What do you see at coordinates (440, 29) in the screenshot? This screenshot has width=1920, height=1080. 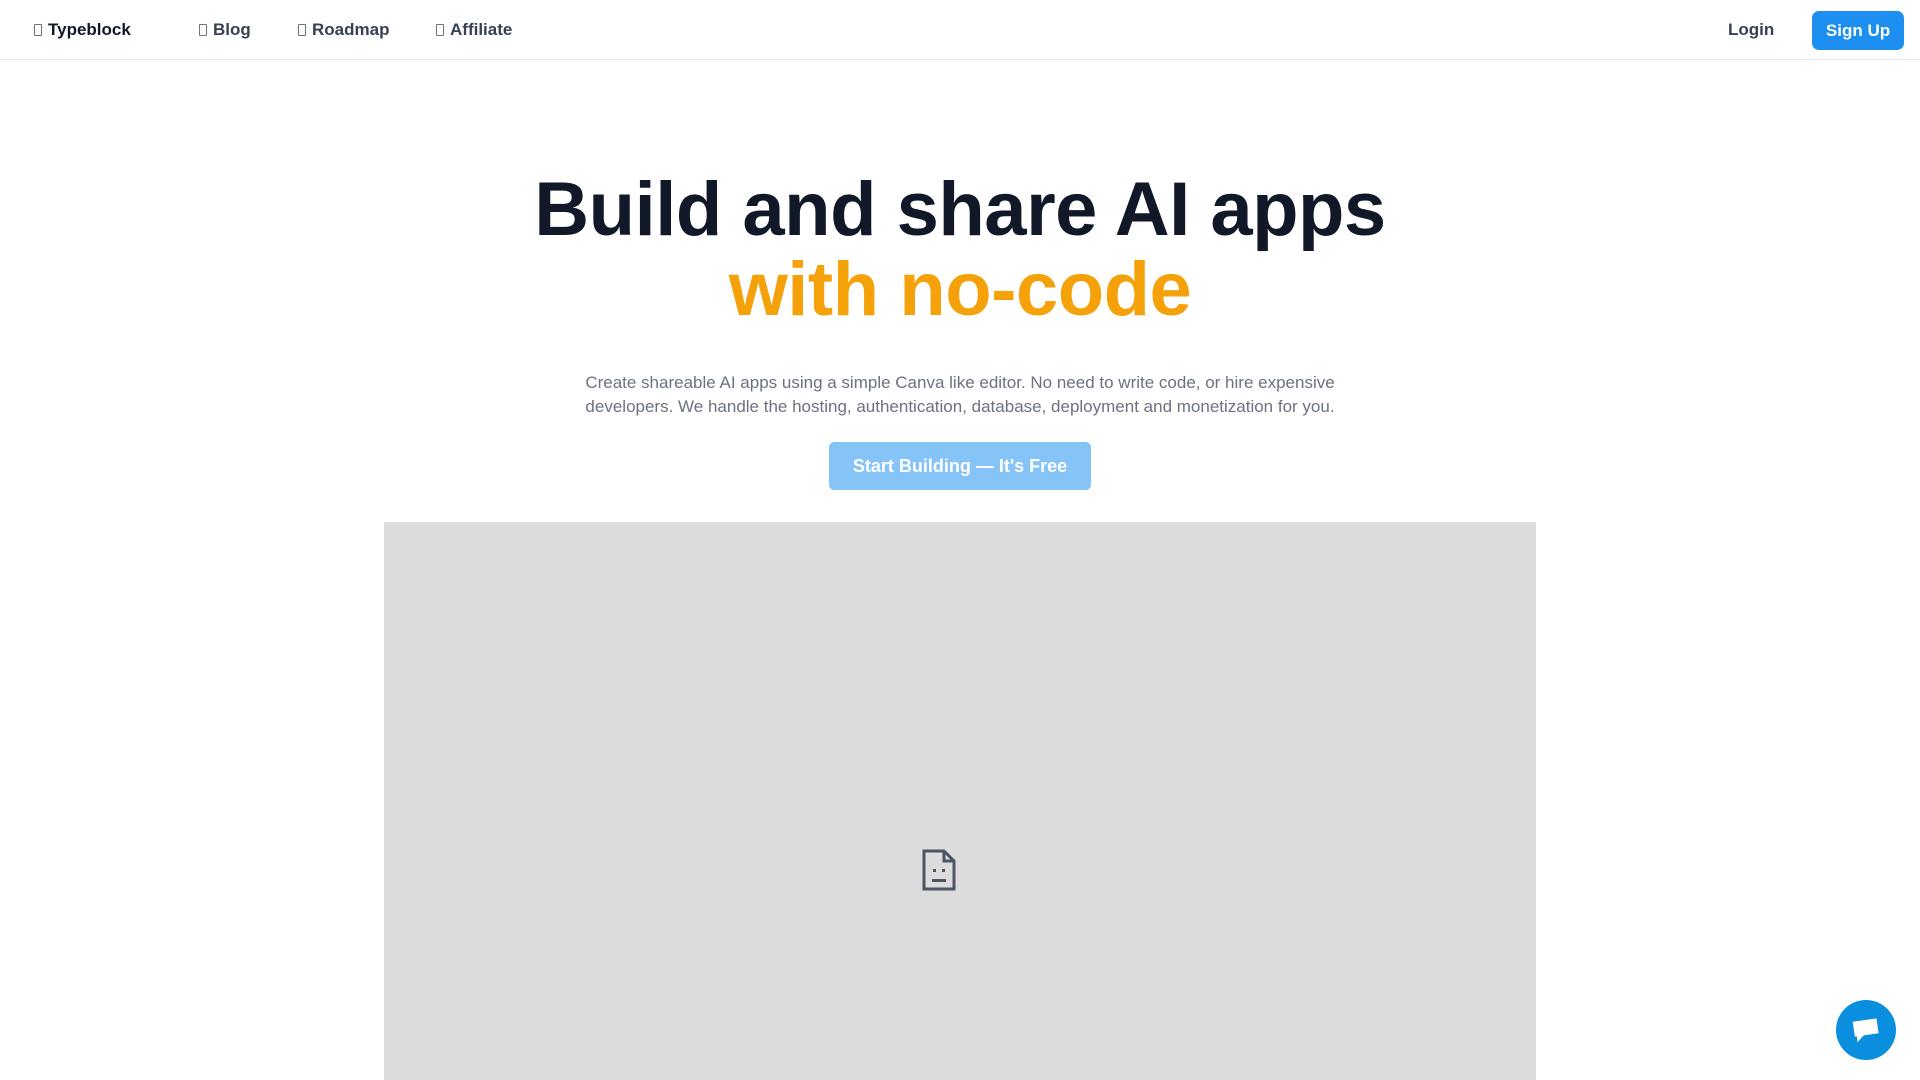 I see `affiliate-icon` at bounding box center [440, 29].